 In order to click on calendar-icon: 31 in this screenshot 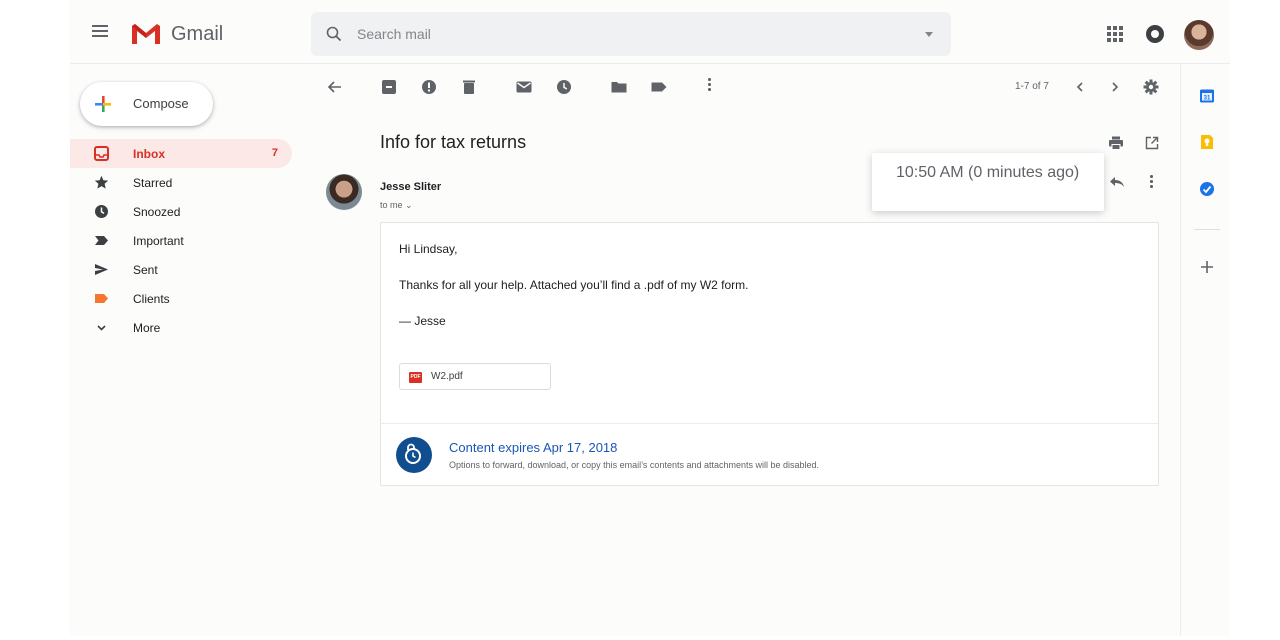, I will do `click(1207, 96)`.